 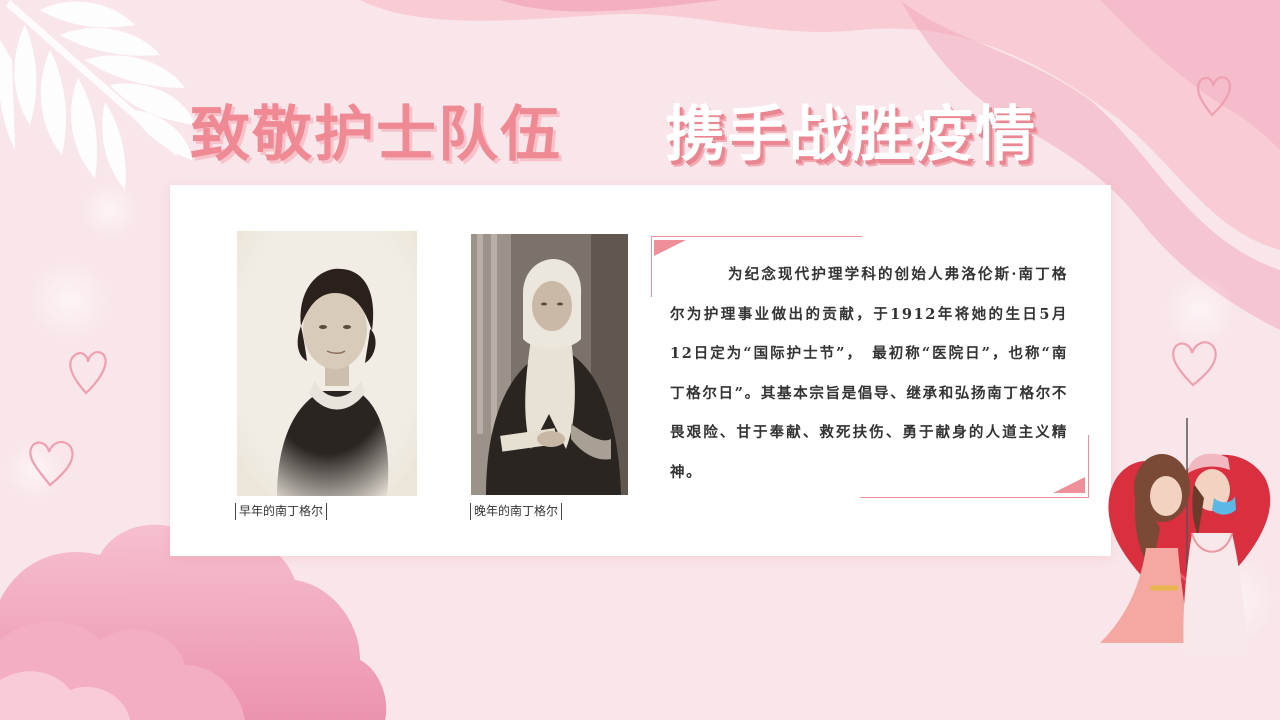 What do you see at coordinates (670, 248) in the screenshot?
I see `triangle-accent-top` at bounding box center [670, 248].